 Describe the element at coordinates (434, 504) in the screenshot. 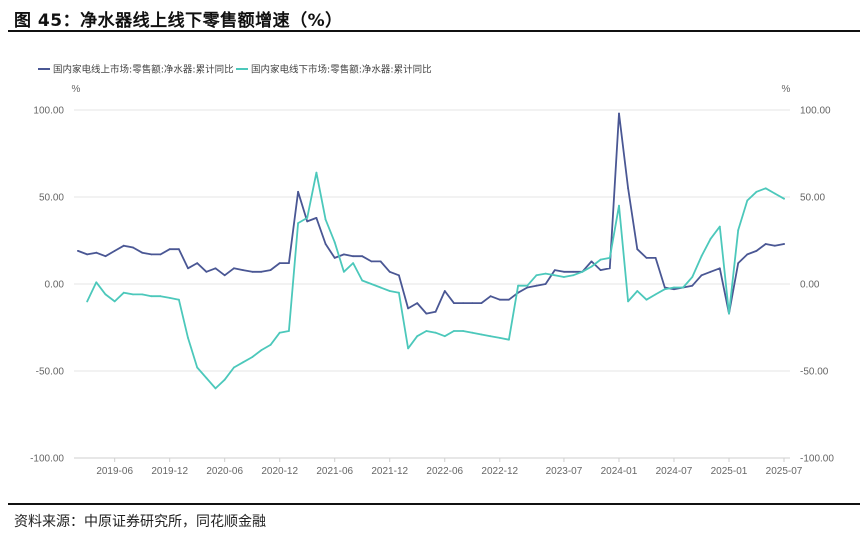

I see `bottom-divider` at that location.